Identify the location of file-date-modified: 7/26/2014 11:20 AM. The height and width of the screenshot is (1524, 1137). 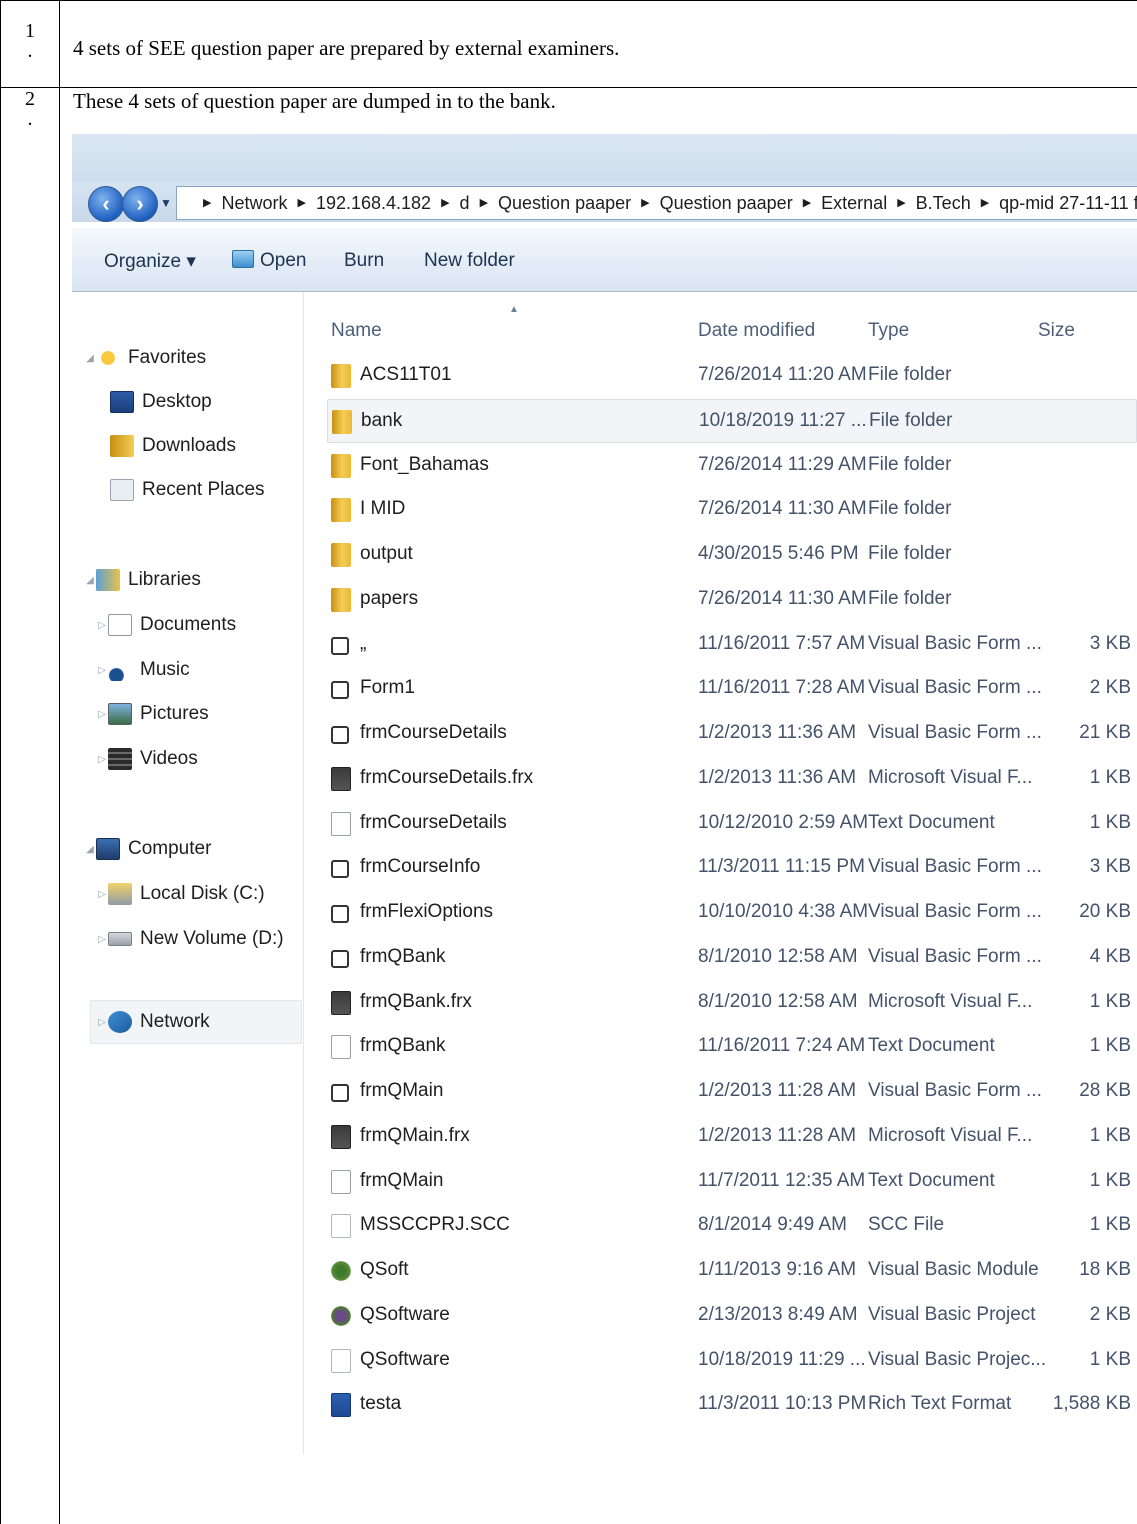
(782, 374).